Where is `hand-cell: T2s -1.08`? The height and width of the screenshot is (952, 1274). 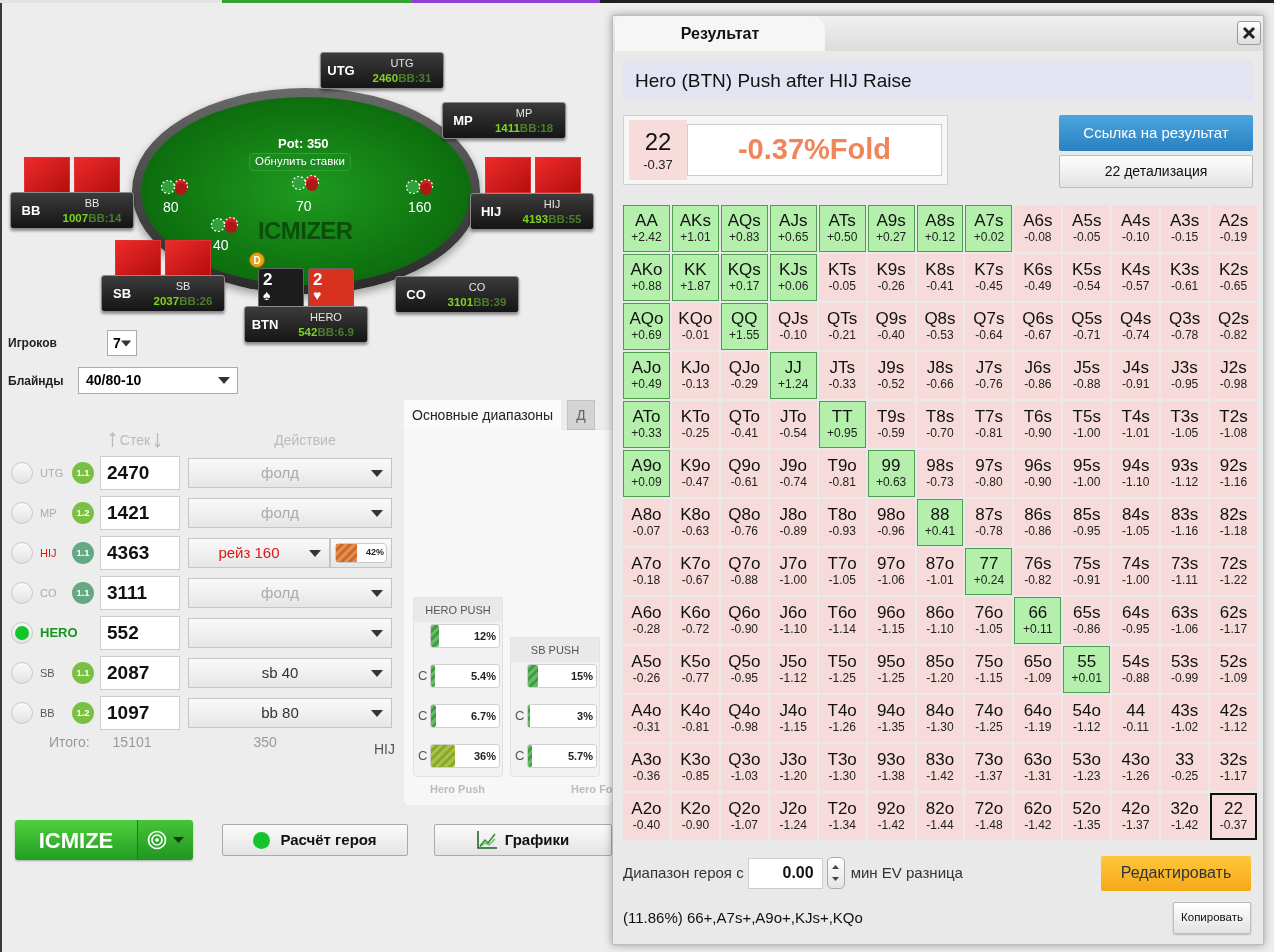
hand-cell: T2s -1.08 is located at coordinates (1233, 424).